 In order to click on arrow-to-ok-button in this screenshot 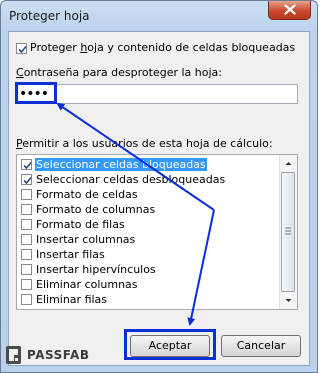, I will do `click(201, 267)`.